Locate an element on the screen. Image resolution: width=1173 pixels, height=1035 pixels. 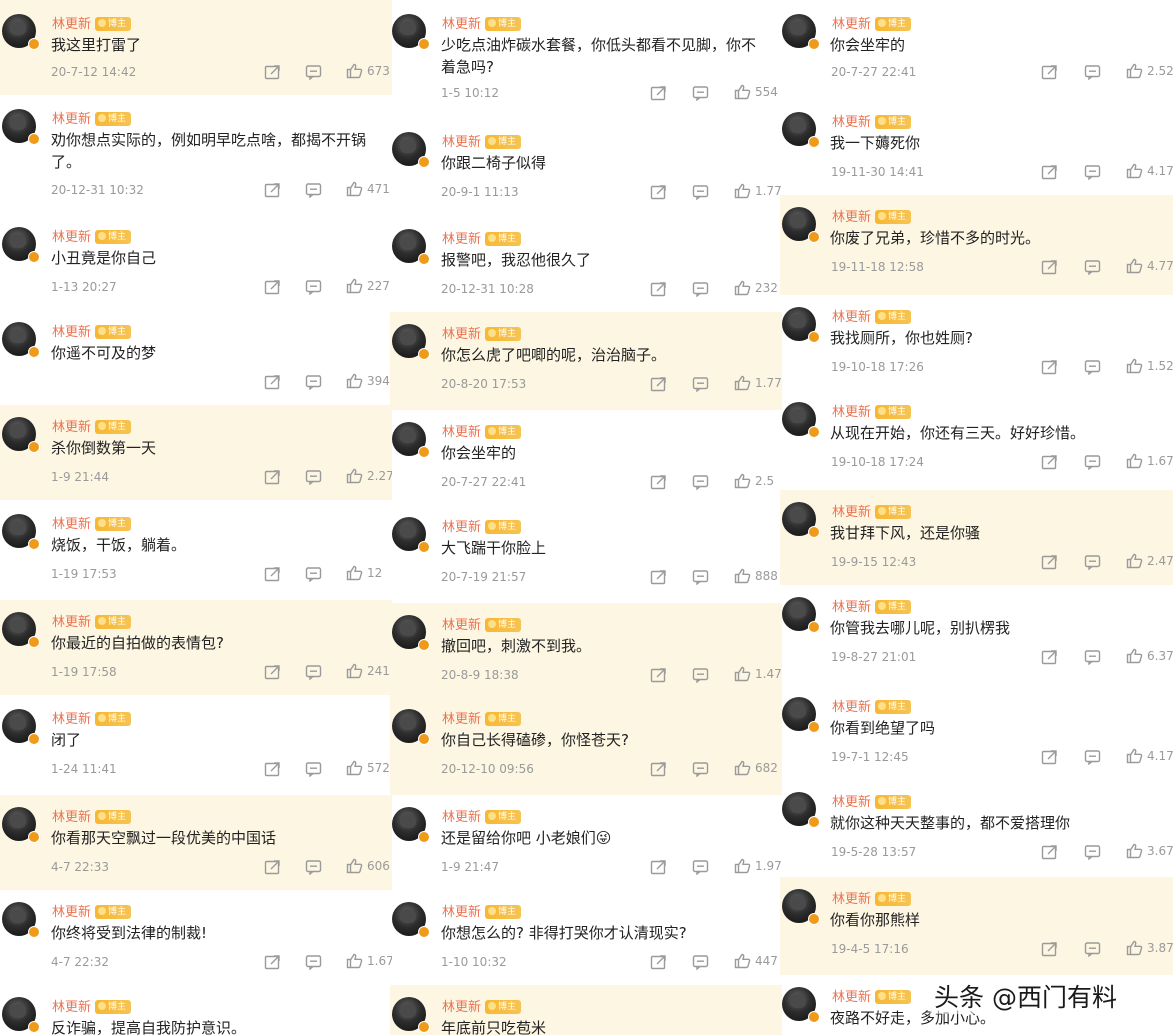
like-button: 673 is located at coordinates (368, 71).